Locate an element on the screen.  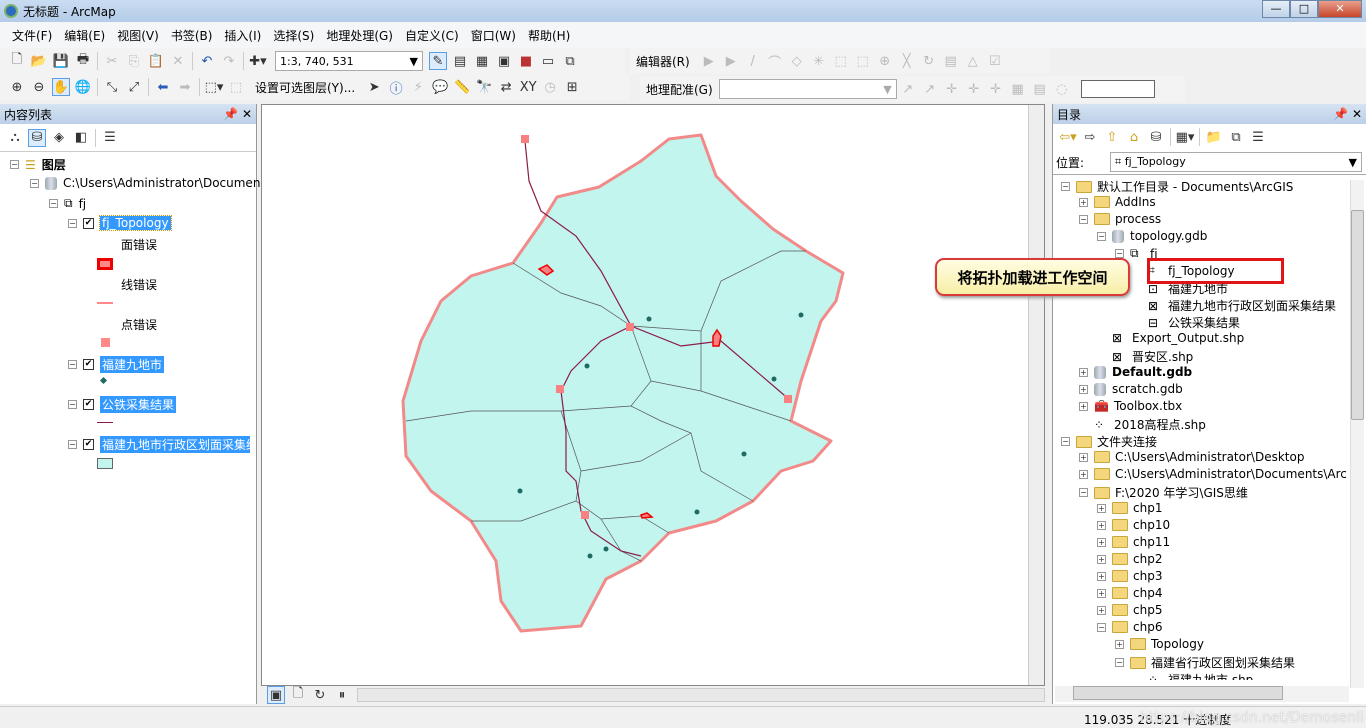
catalog-item: + chp2 is located at coordinates (1129, 559).